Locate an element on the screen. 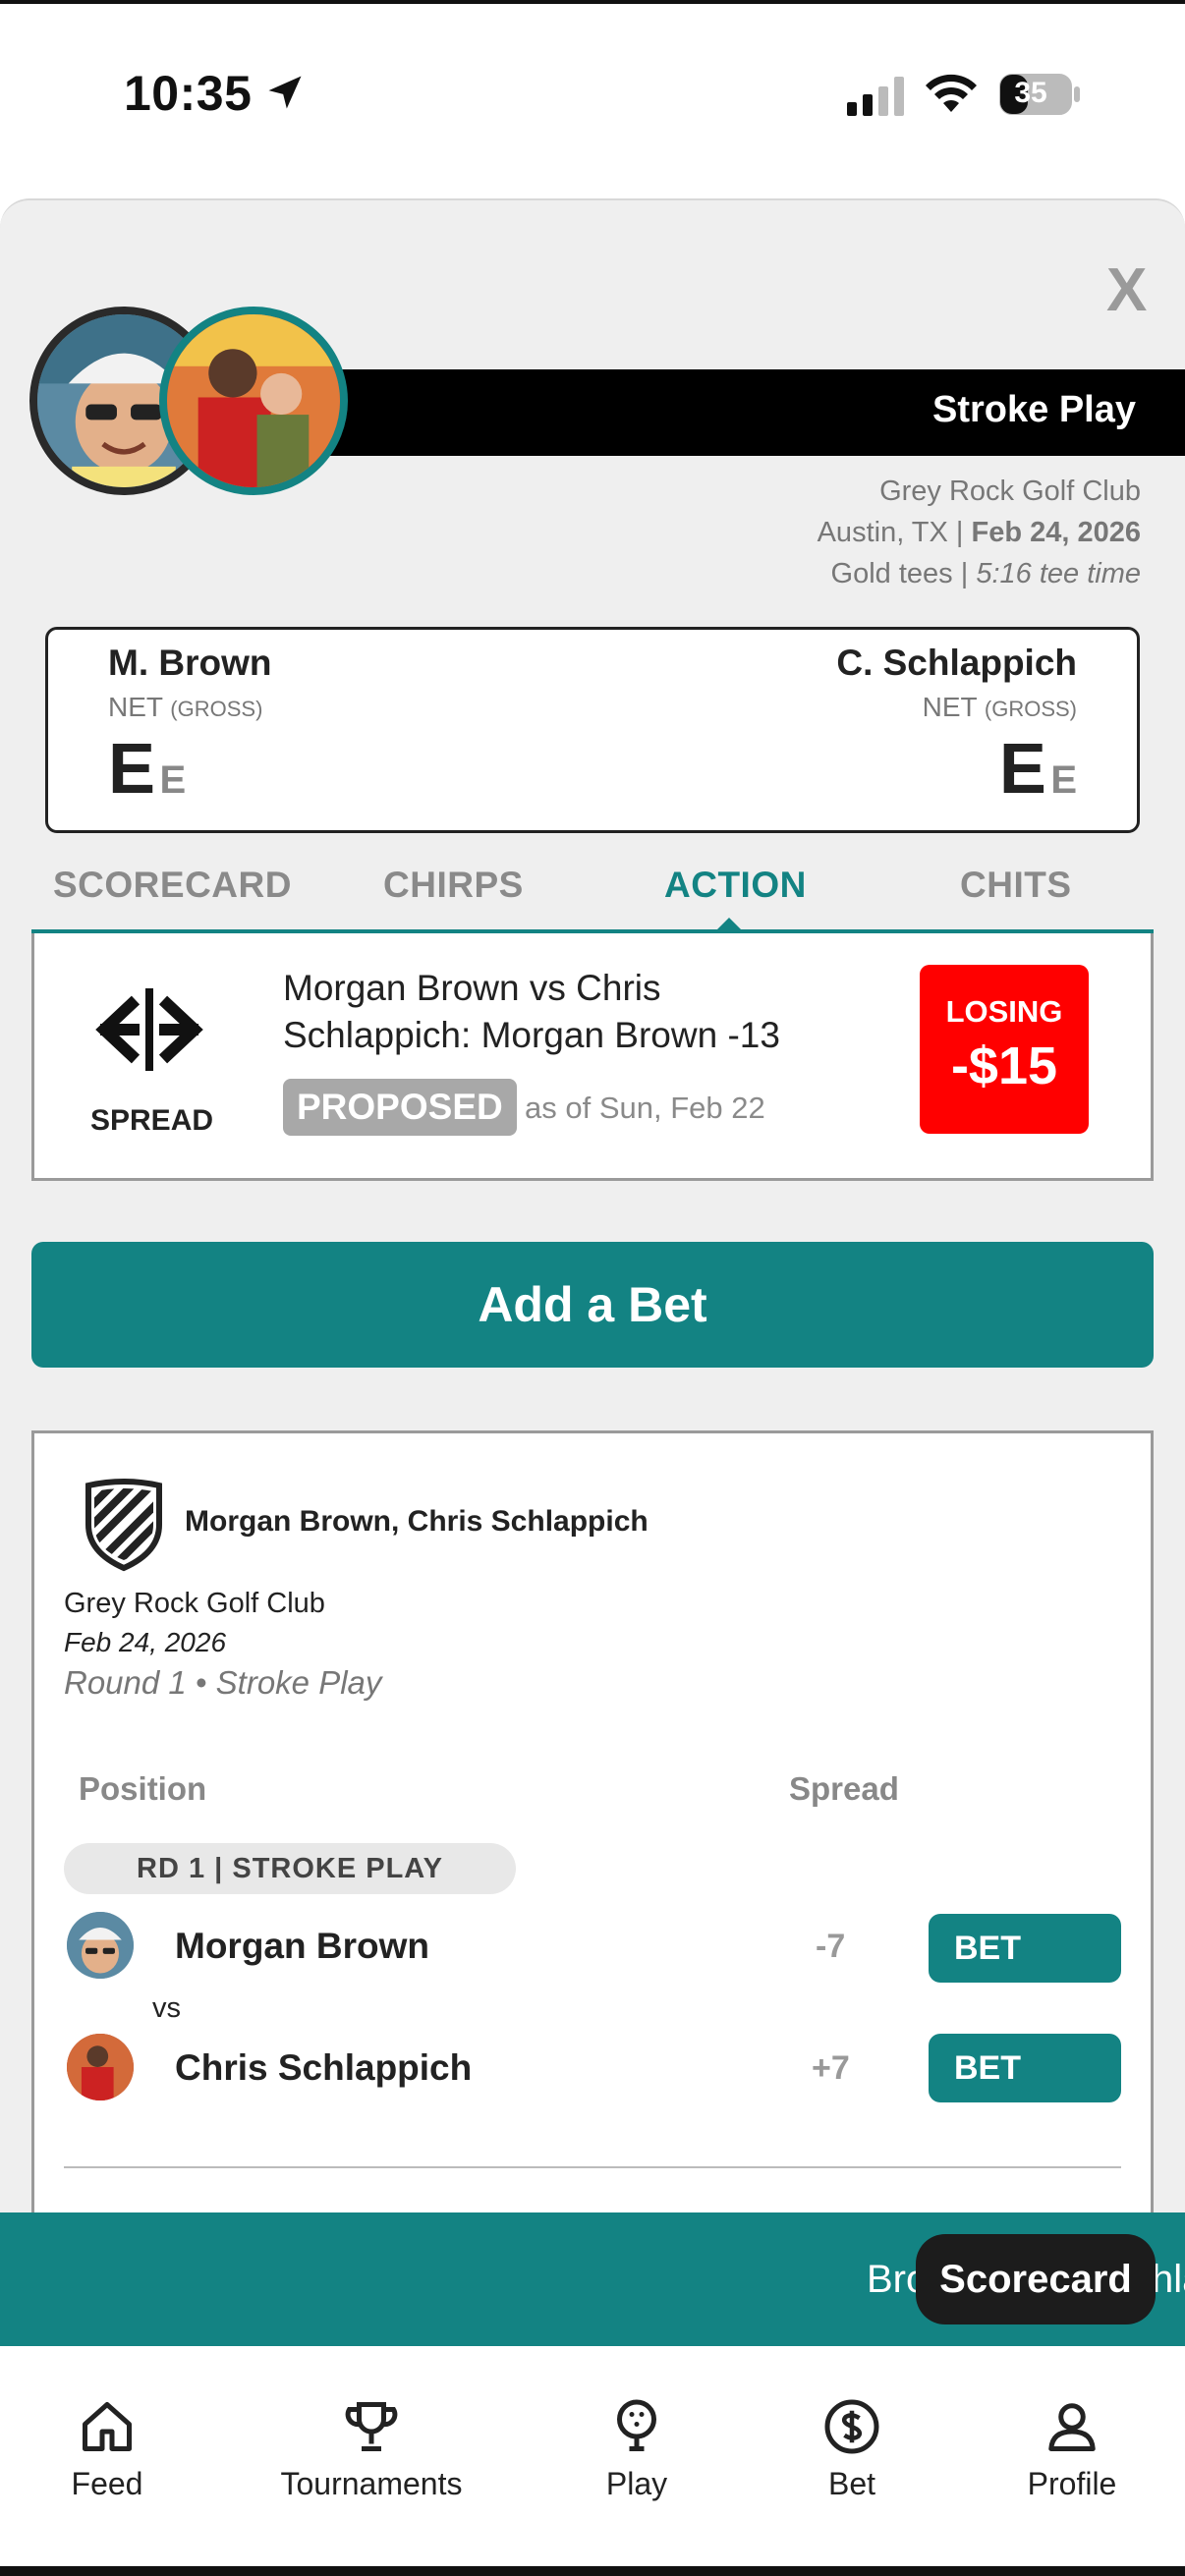  tab-action: ACTION is located at coordinates (736, 885).